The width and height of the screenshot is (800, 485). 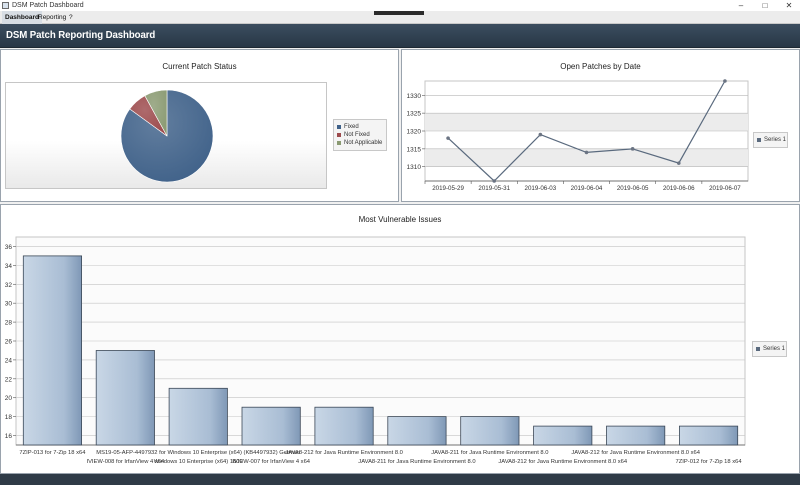 What do you see at coordinates (271, 462) in the screenshot?
I see `x-tick-label: IVIEW-007 for IrfanView 4 x64` at bounding box center [271, 462].